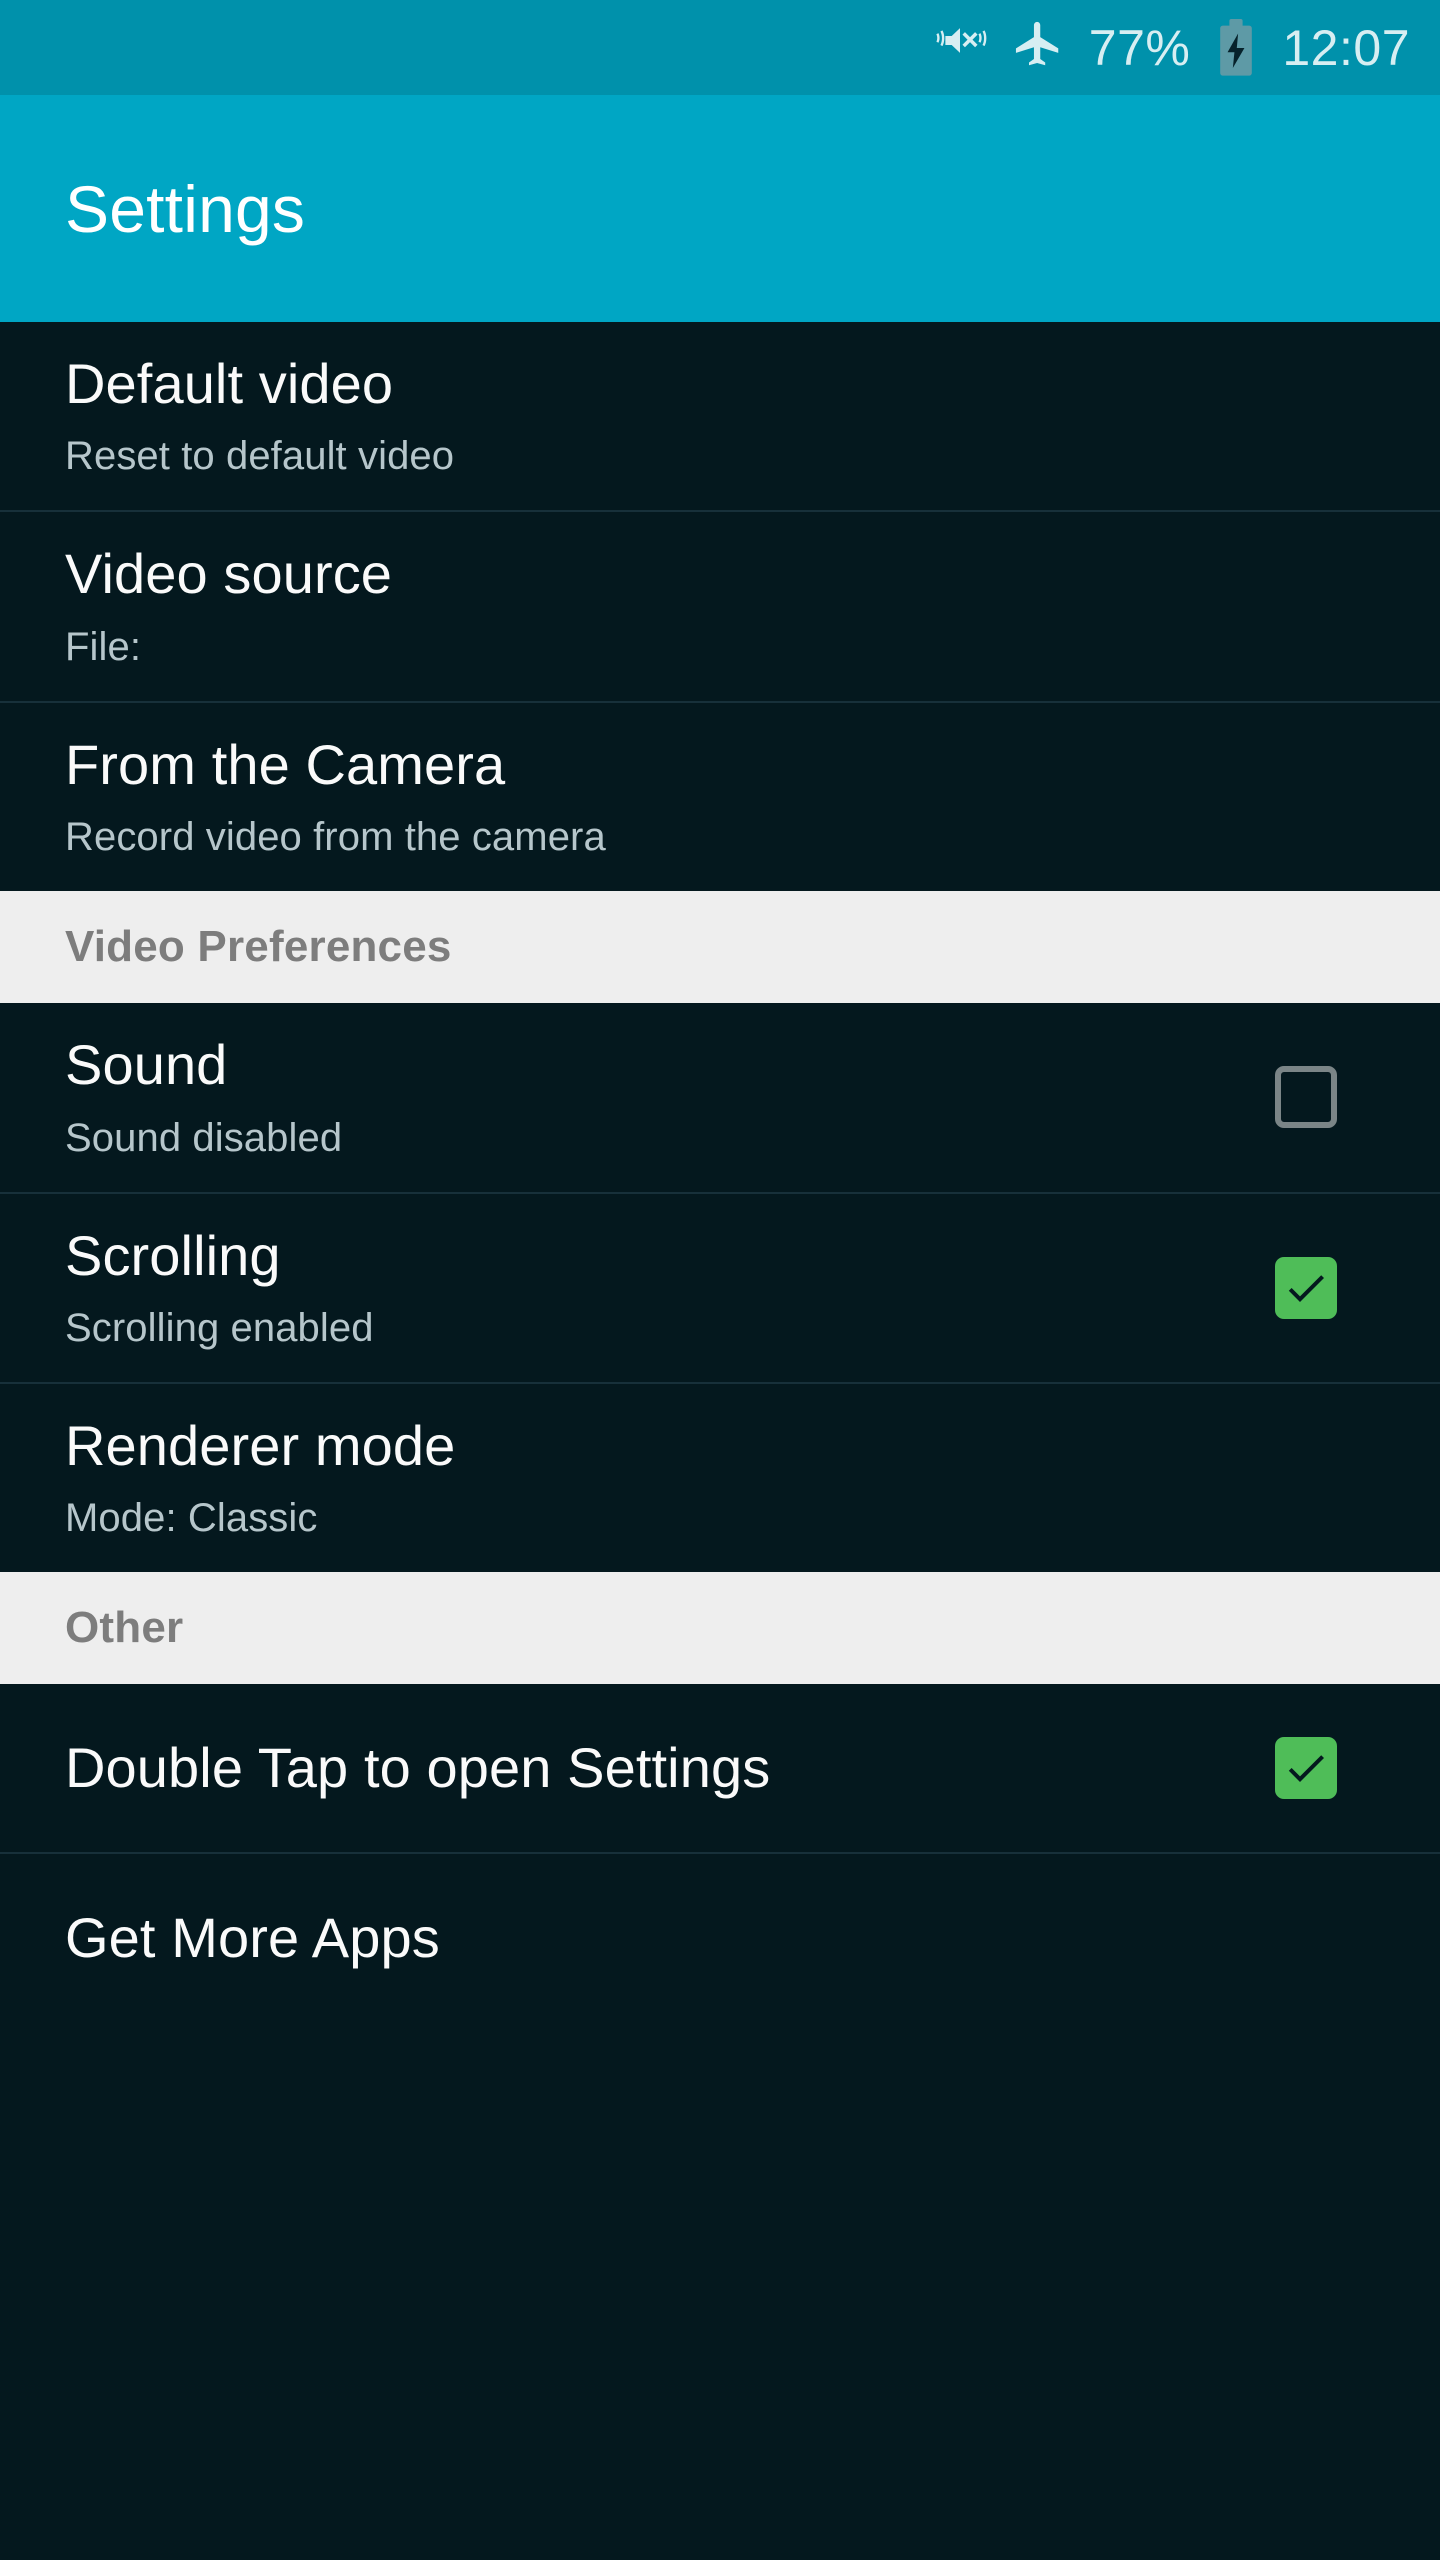 Image resolution: width=1440 pixels, height=2560 pixels. Describe the element at coordinates (285, 764) in the screenshot. I see `preference-title: From the Camera` at that location.